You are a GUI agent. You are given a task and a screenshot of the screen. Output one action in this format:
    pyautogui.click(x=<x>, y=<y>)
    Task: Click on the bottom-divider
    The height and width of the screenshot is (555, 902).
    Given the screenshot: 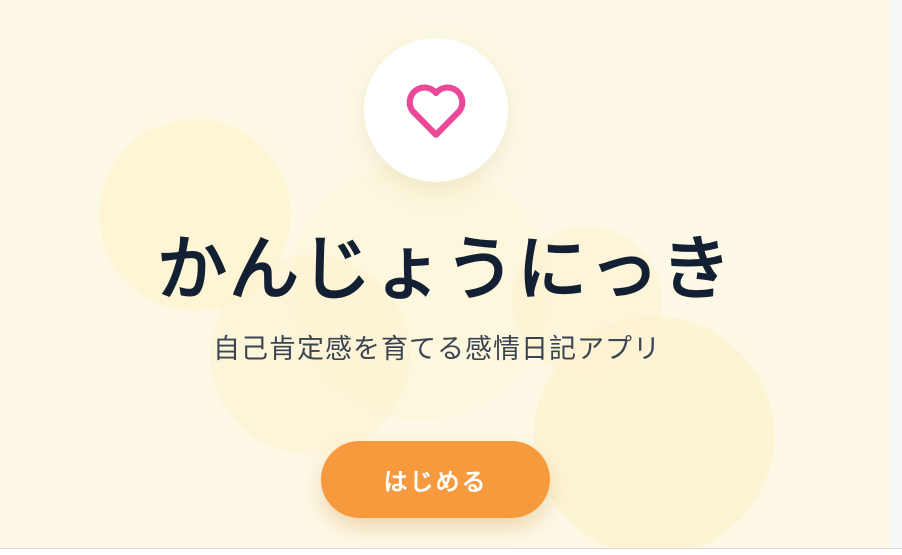 What is the action you would take?
    pyautogui.click(x=451, y=548)
    